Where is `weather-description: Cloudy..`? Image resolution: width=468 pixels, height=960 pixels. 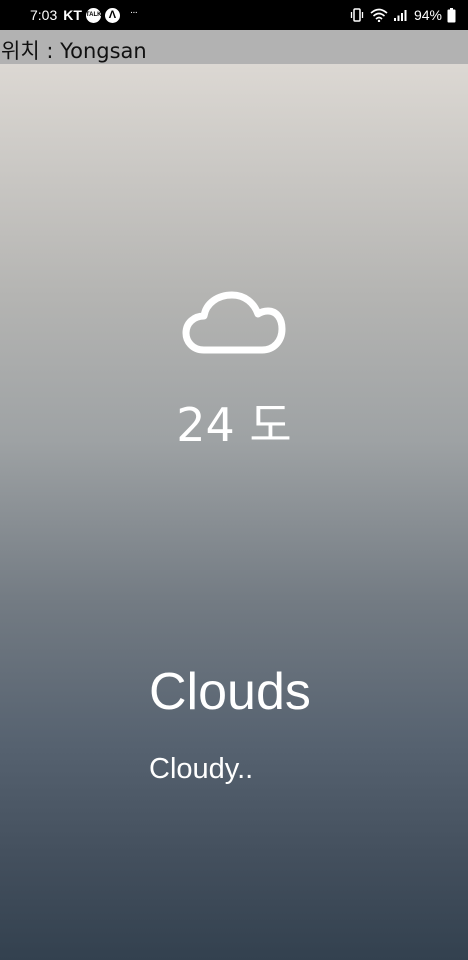
weather-description: Cloudy.. is located at coordinates (201, 769).